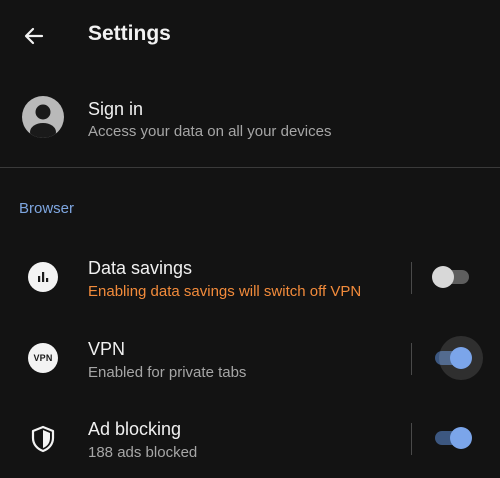  What do you see at coordinates (43, 439) in the screenshot?
I see `shield-icon` at bounding box center [43, 439].